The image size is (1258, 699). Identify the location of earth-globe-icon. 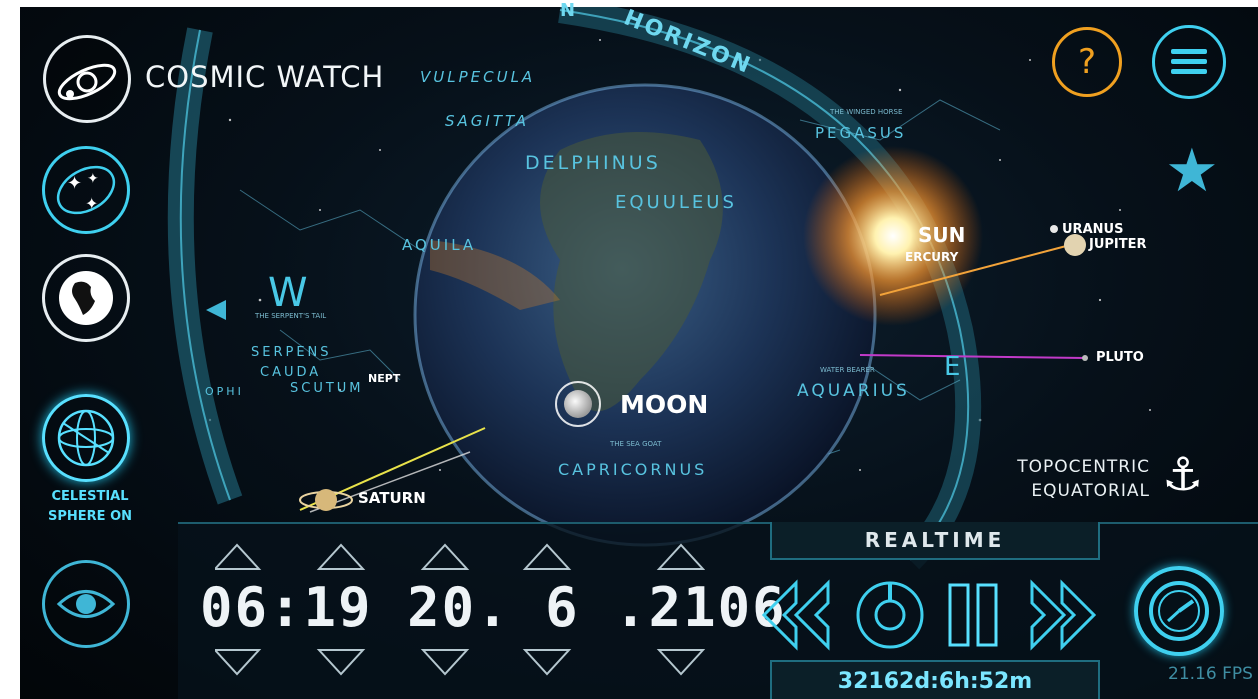
(86, 298).